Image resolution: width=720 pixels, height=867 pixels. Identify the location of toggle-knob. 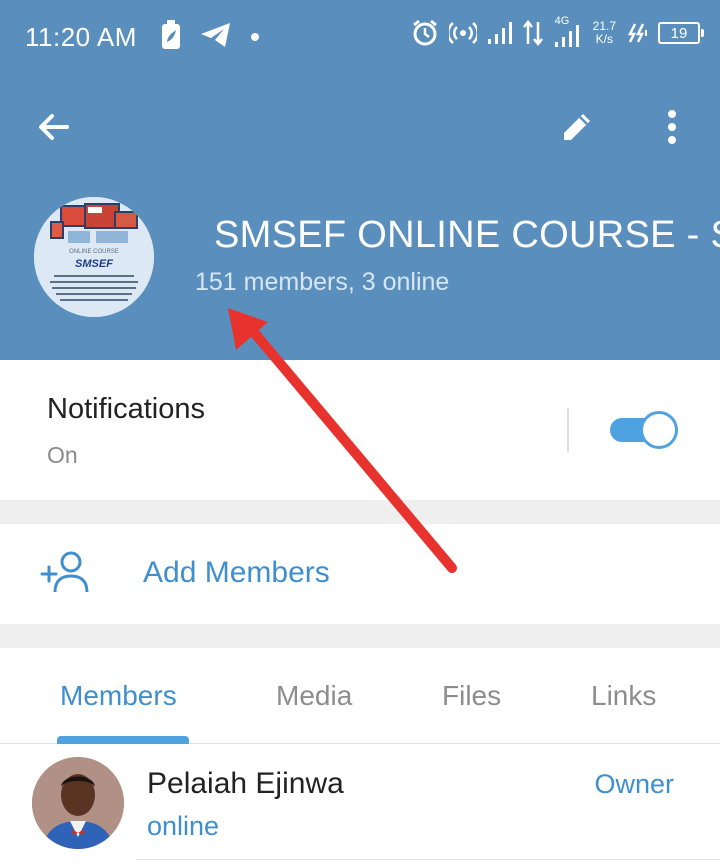
(659, 430).